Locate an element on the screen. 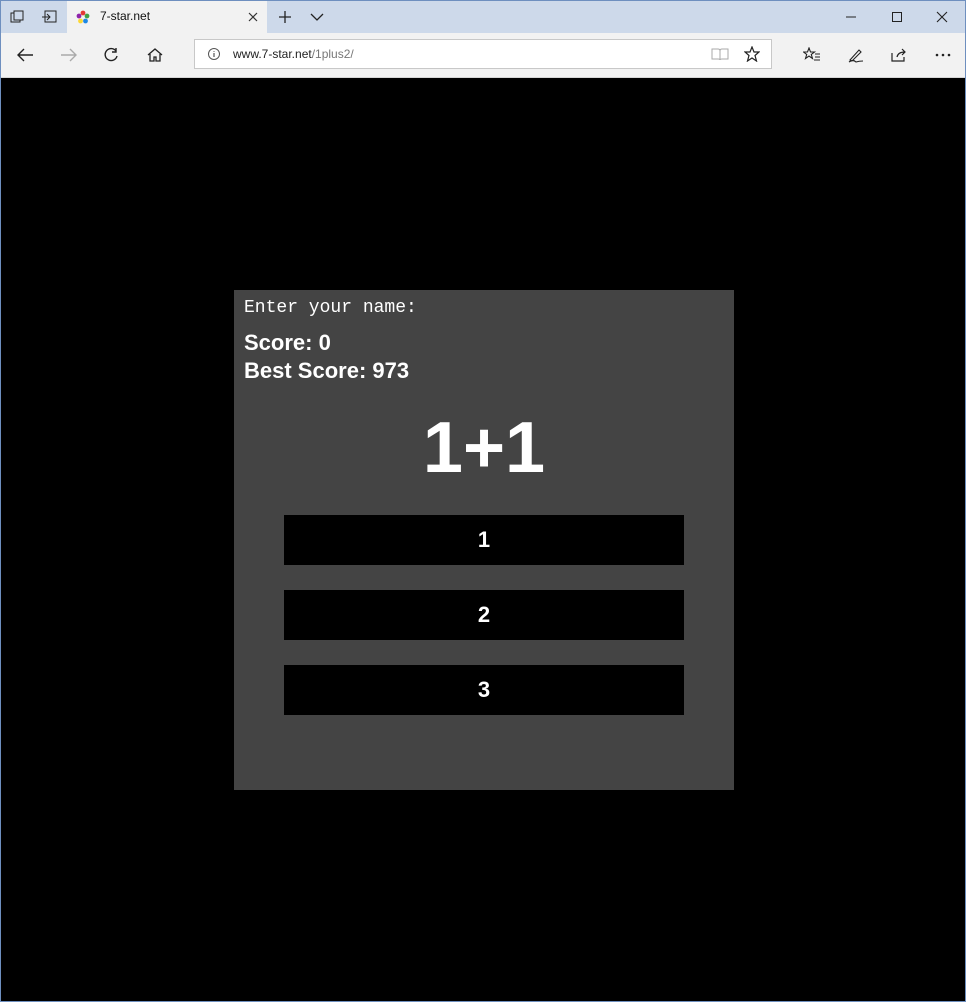 The image size is (966, 1002). info-icon is located at coordinates (214, 54).